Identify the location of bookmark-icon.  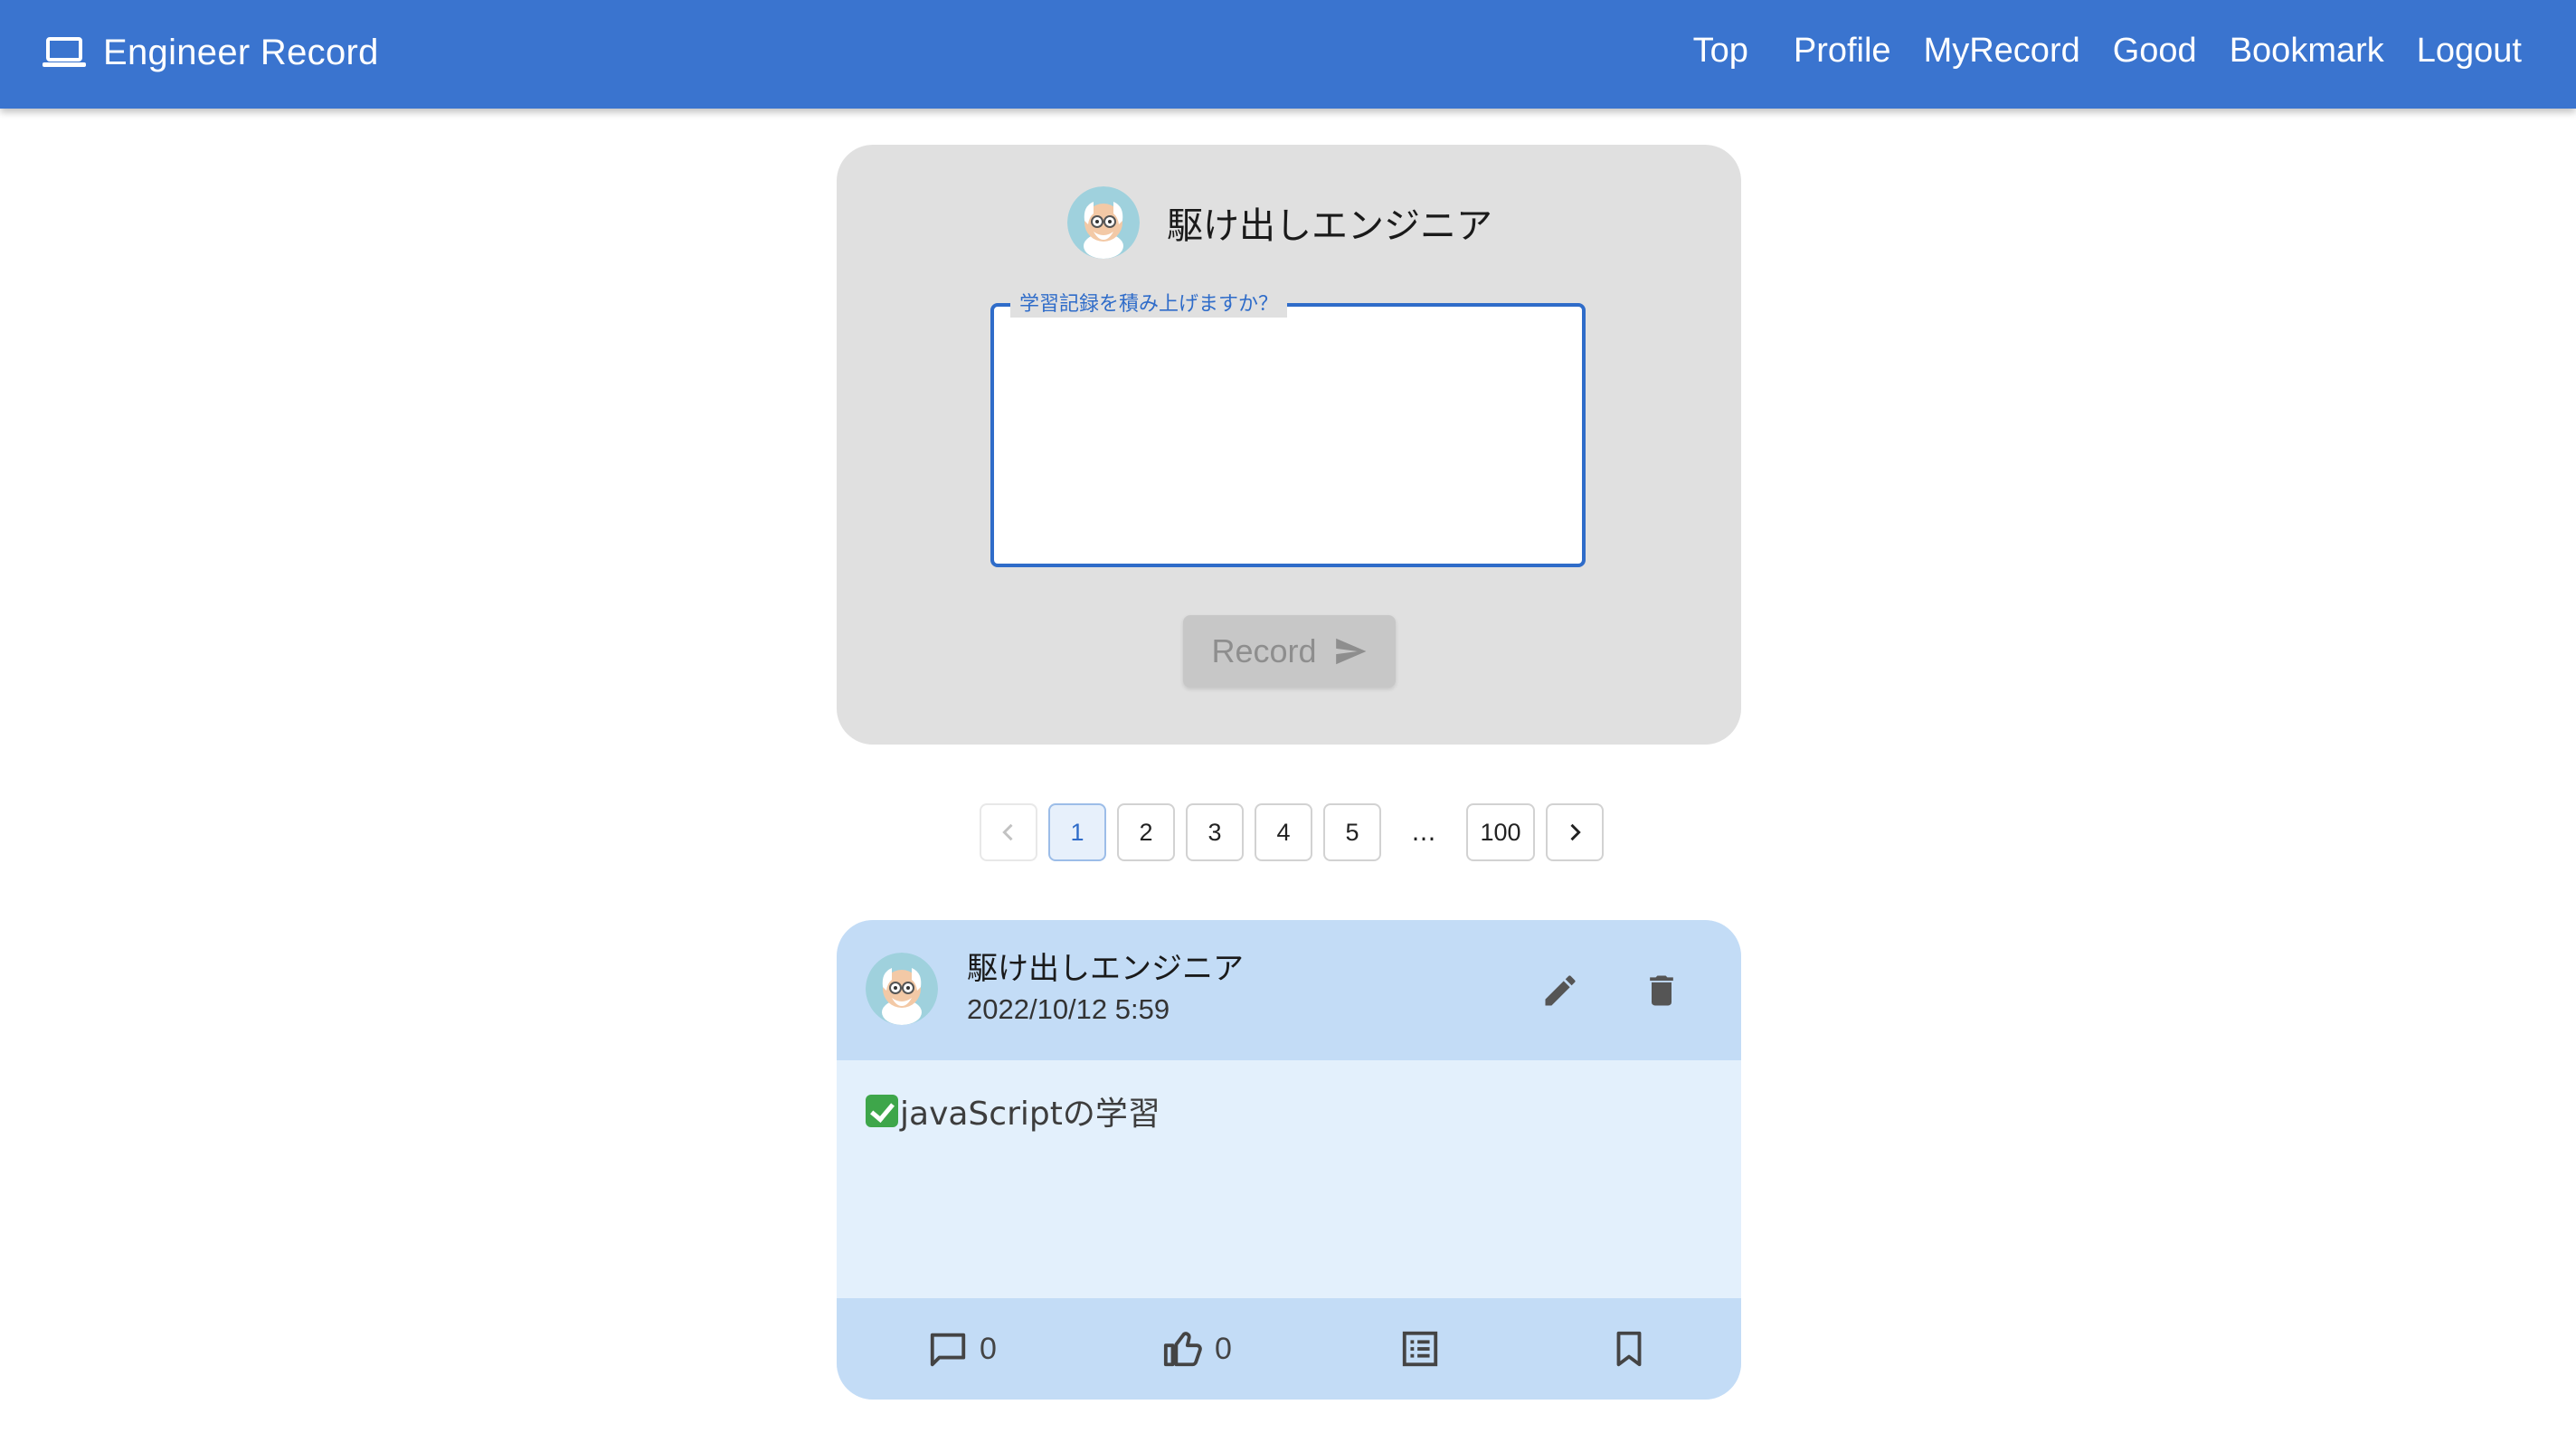
(1629, 1349).